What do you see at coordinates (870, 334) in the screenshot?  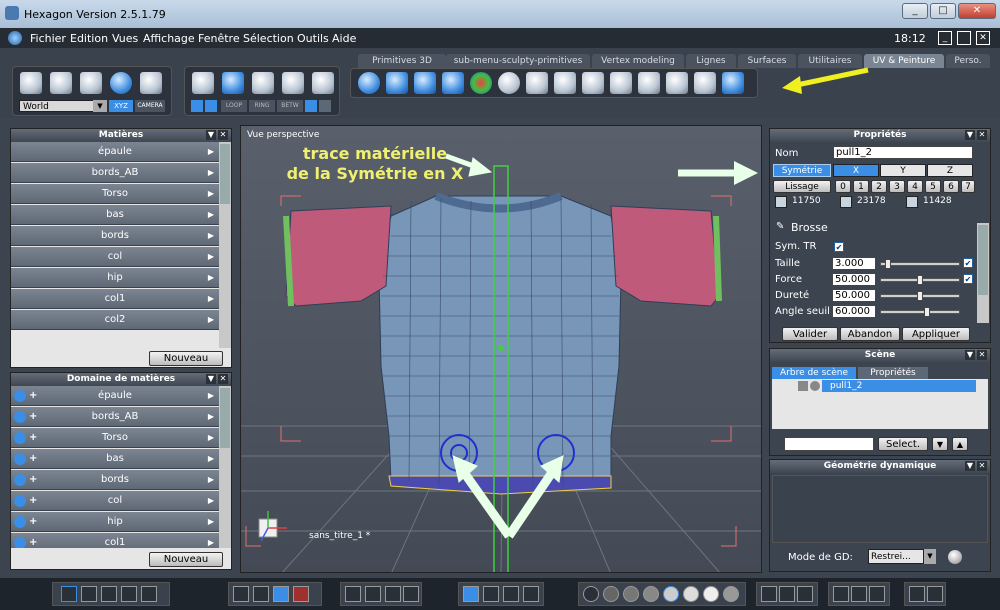 I see `abort-button: Abandon` at bounding box center [870, 334].